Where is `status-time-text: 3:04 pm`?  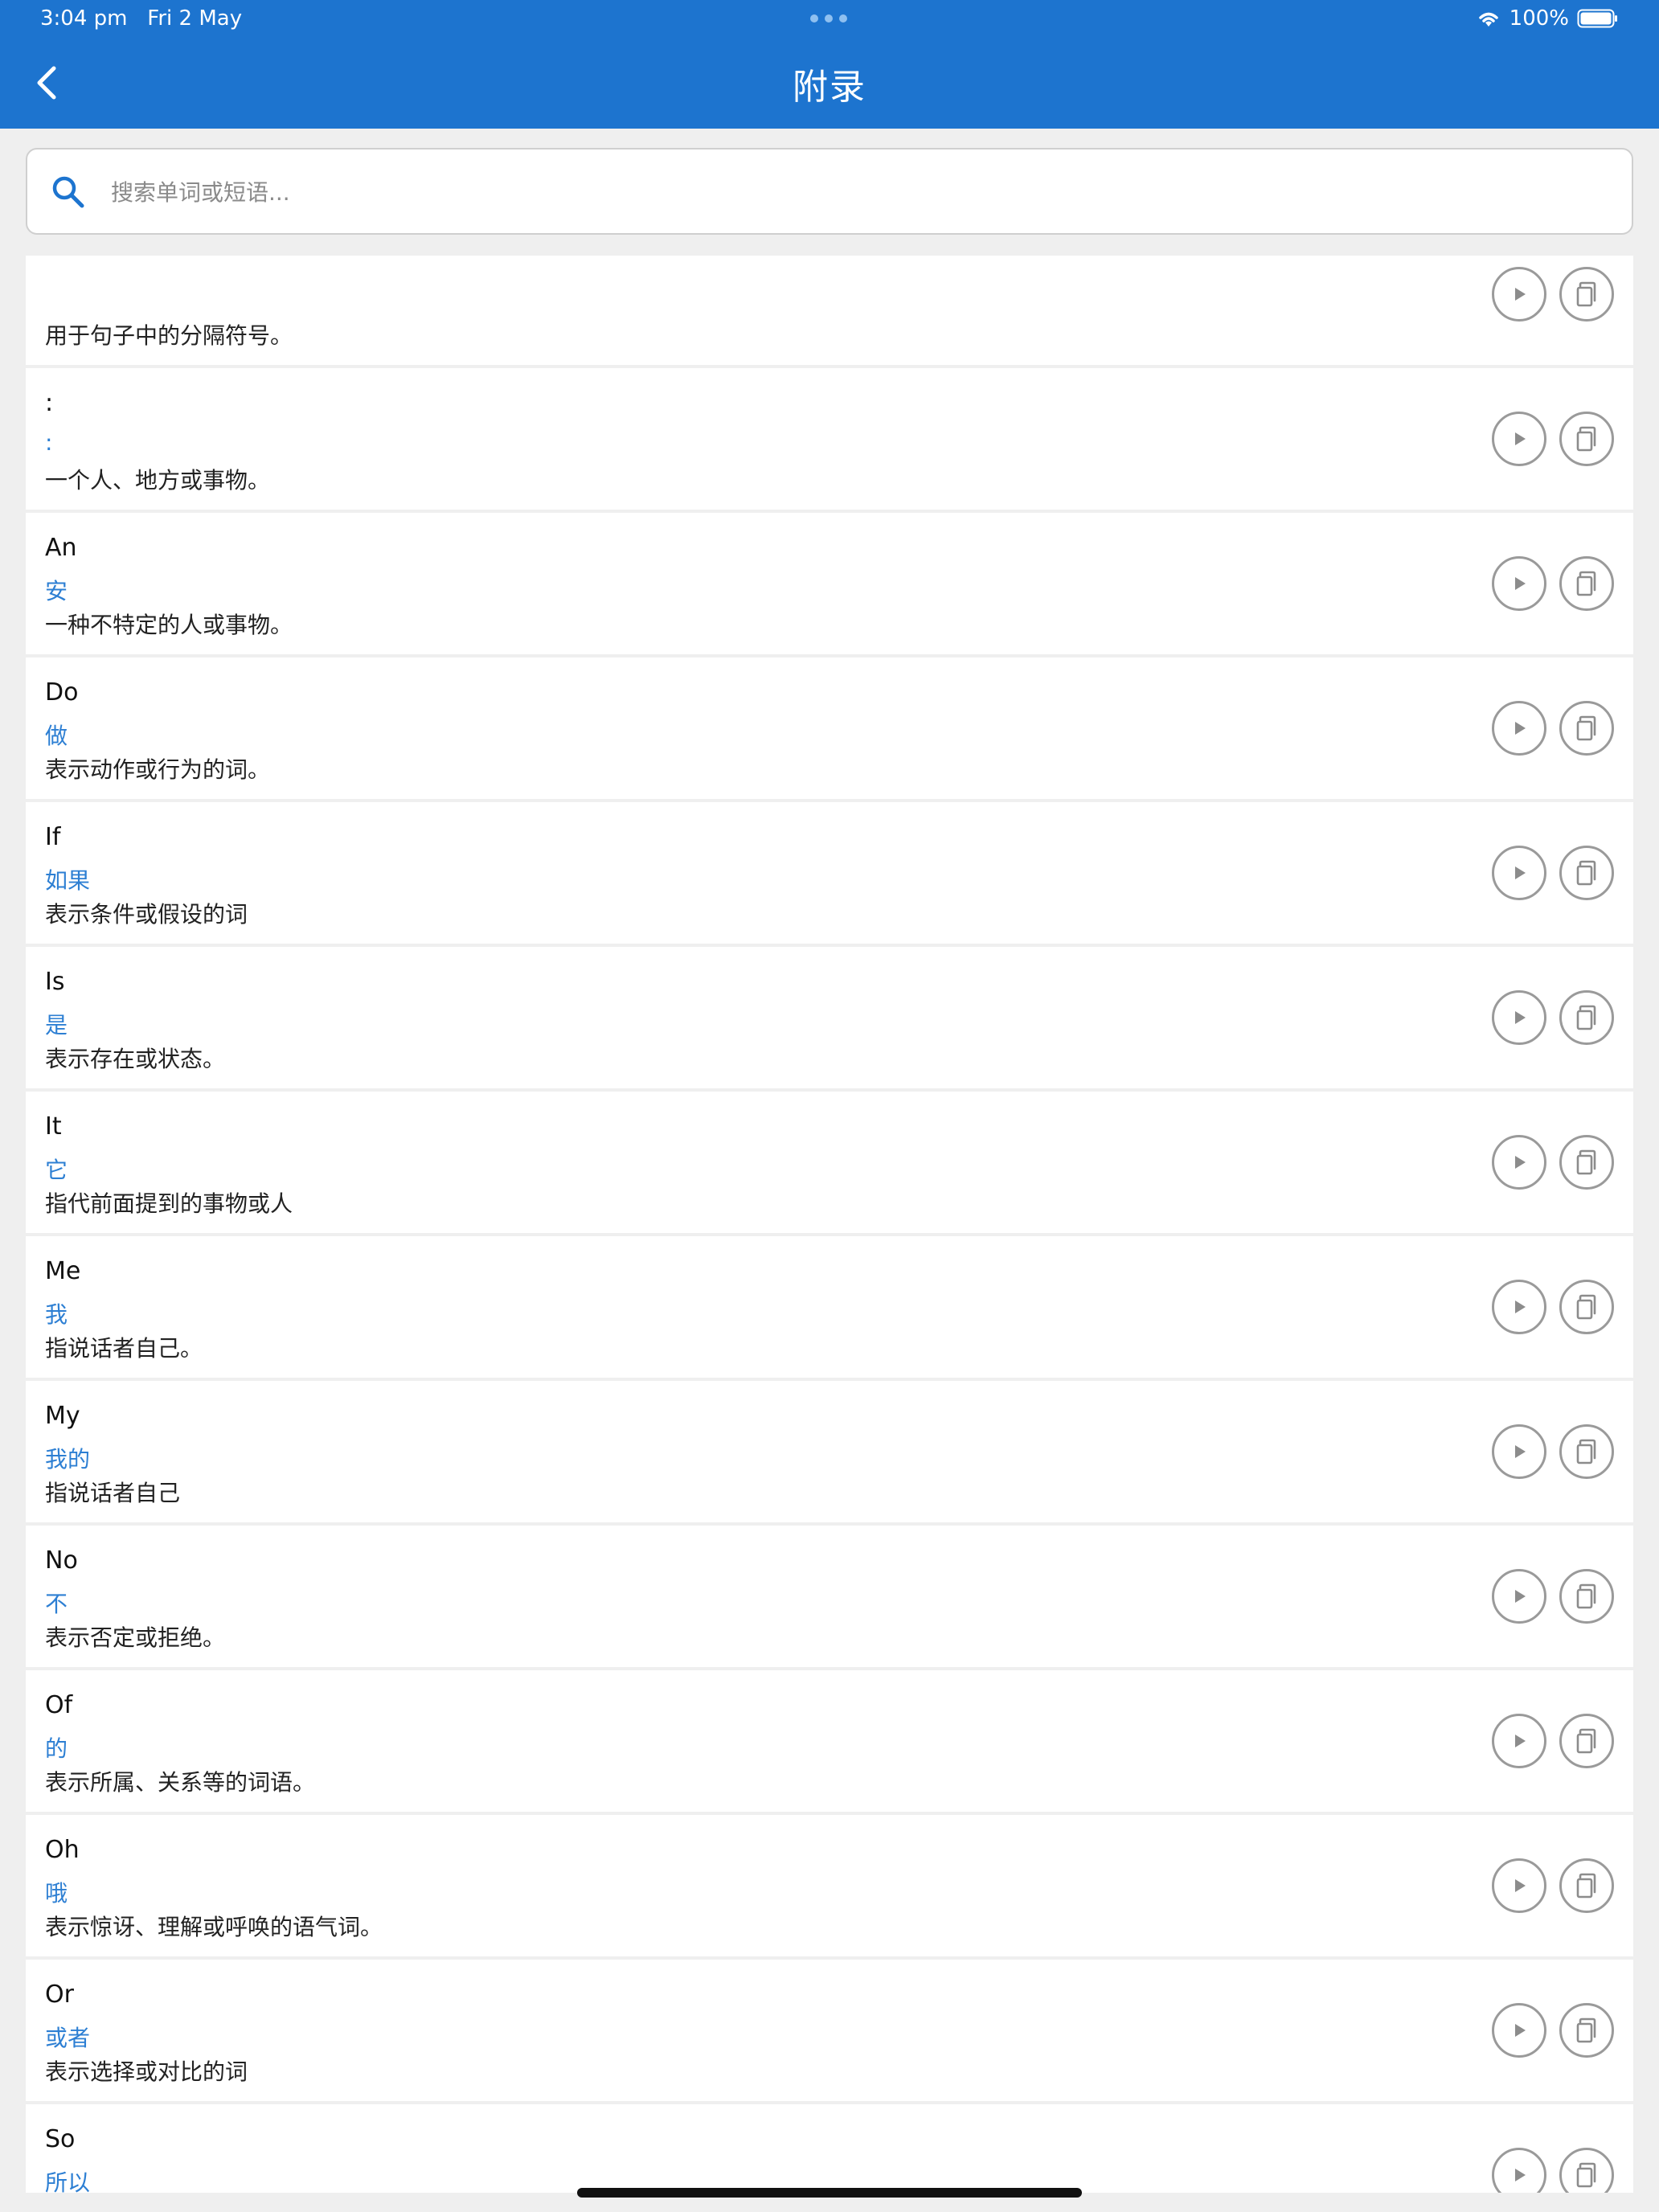 status-time-text: 3:04 pm is located at coordinates (84, 18).